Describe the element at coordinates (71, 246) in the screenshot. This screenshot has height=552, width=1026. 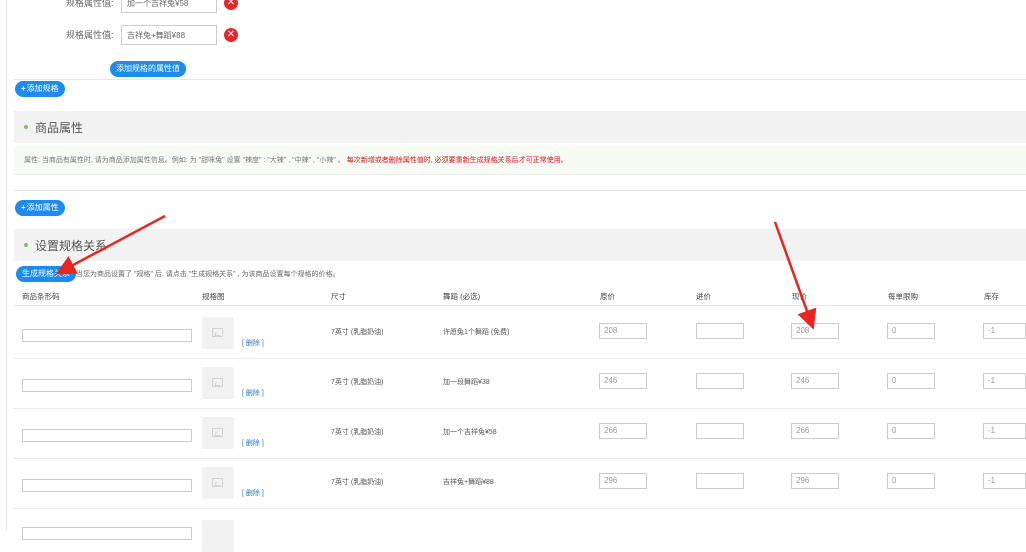
I see `section-title: 设置规格关系` at that location.